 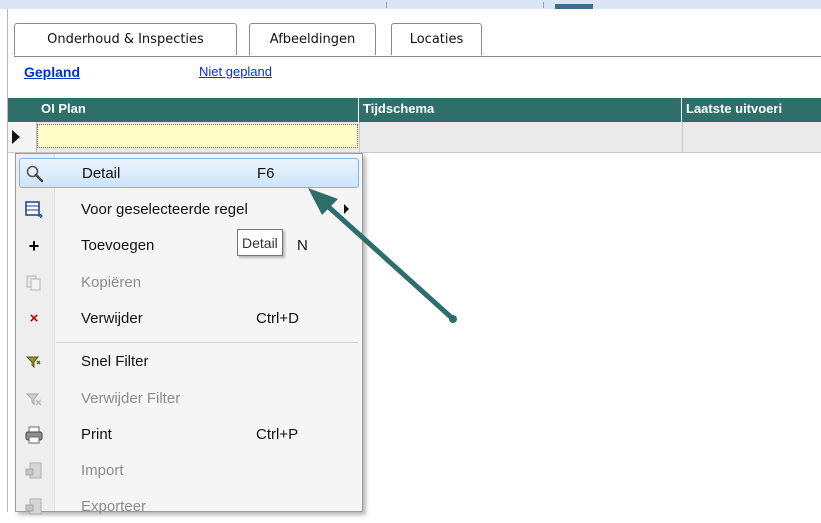 I want to click on arrow-tail-dot, so click(x=453, y=319).